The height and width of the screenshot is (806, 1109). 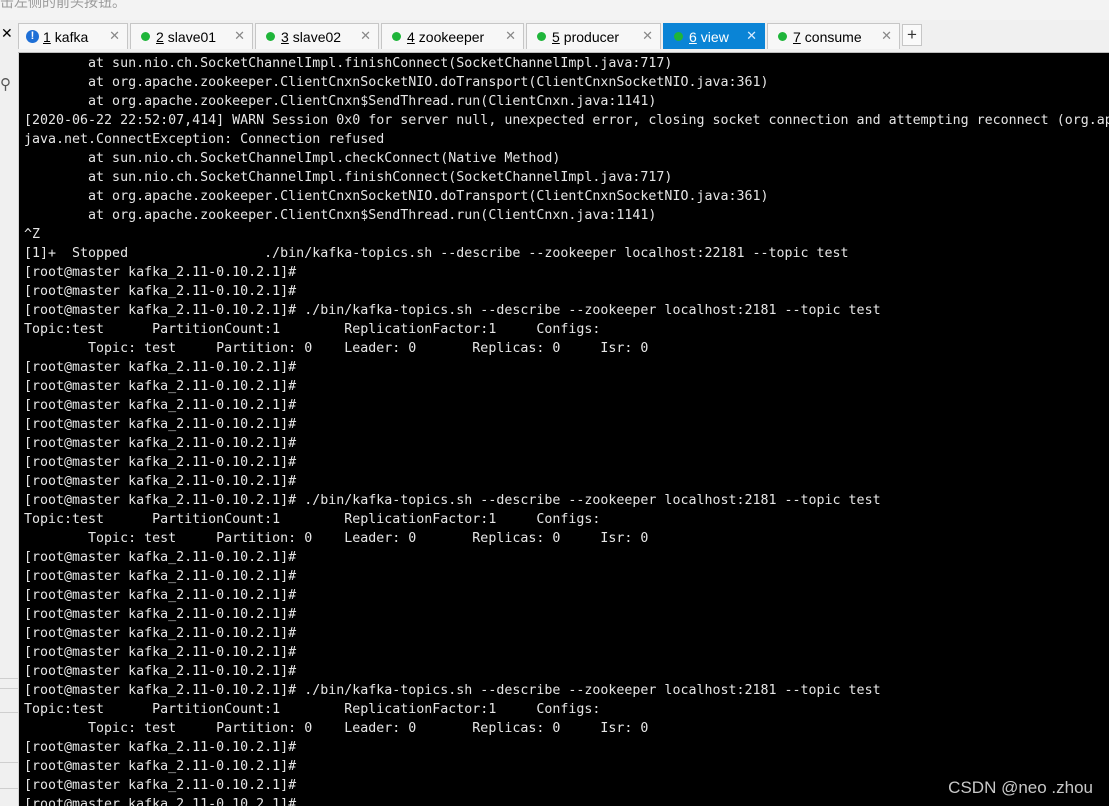 I want to click on tab-slave01: 2 slave01 ✕, so click(x=191, y=36).